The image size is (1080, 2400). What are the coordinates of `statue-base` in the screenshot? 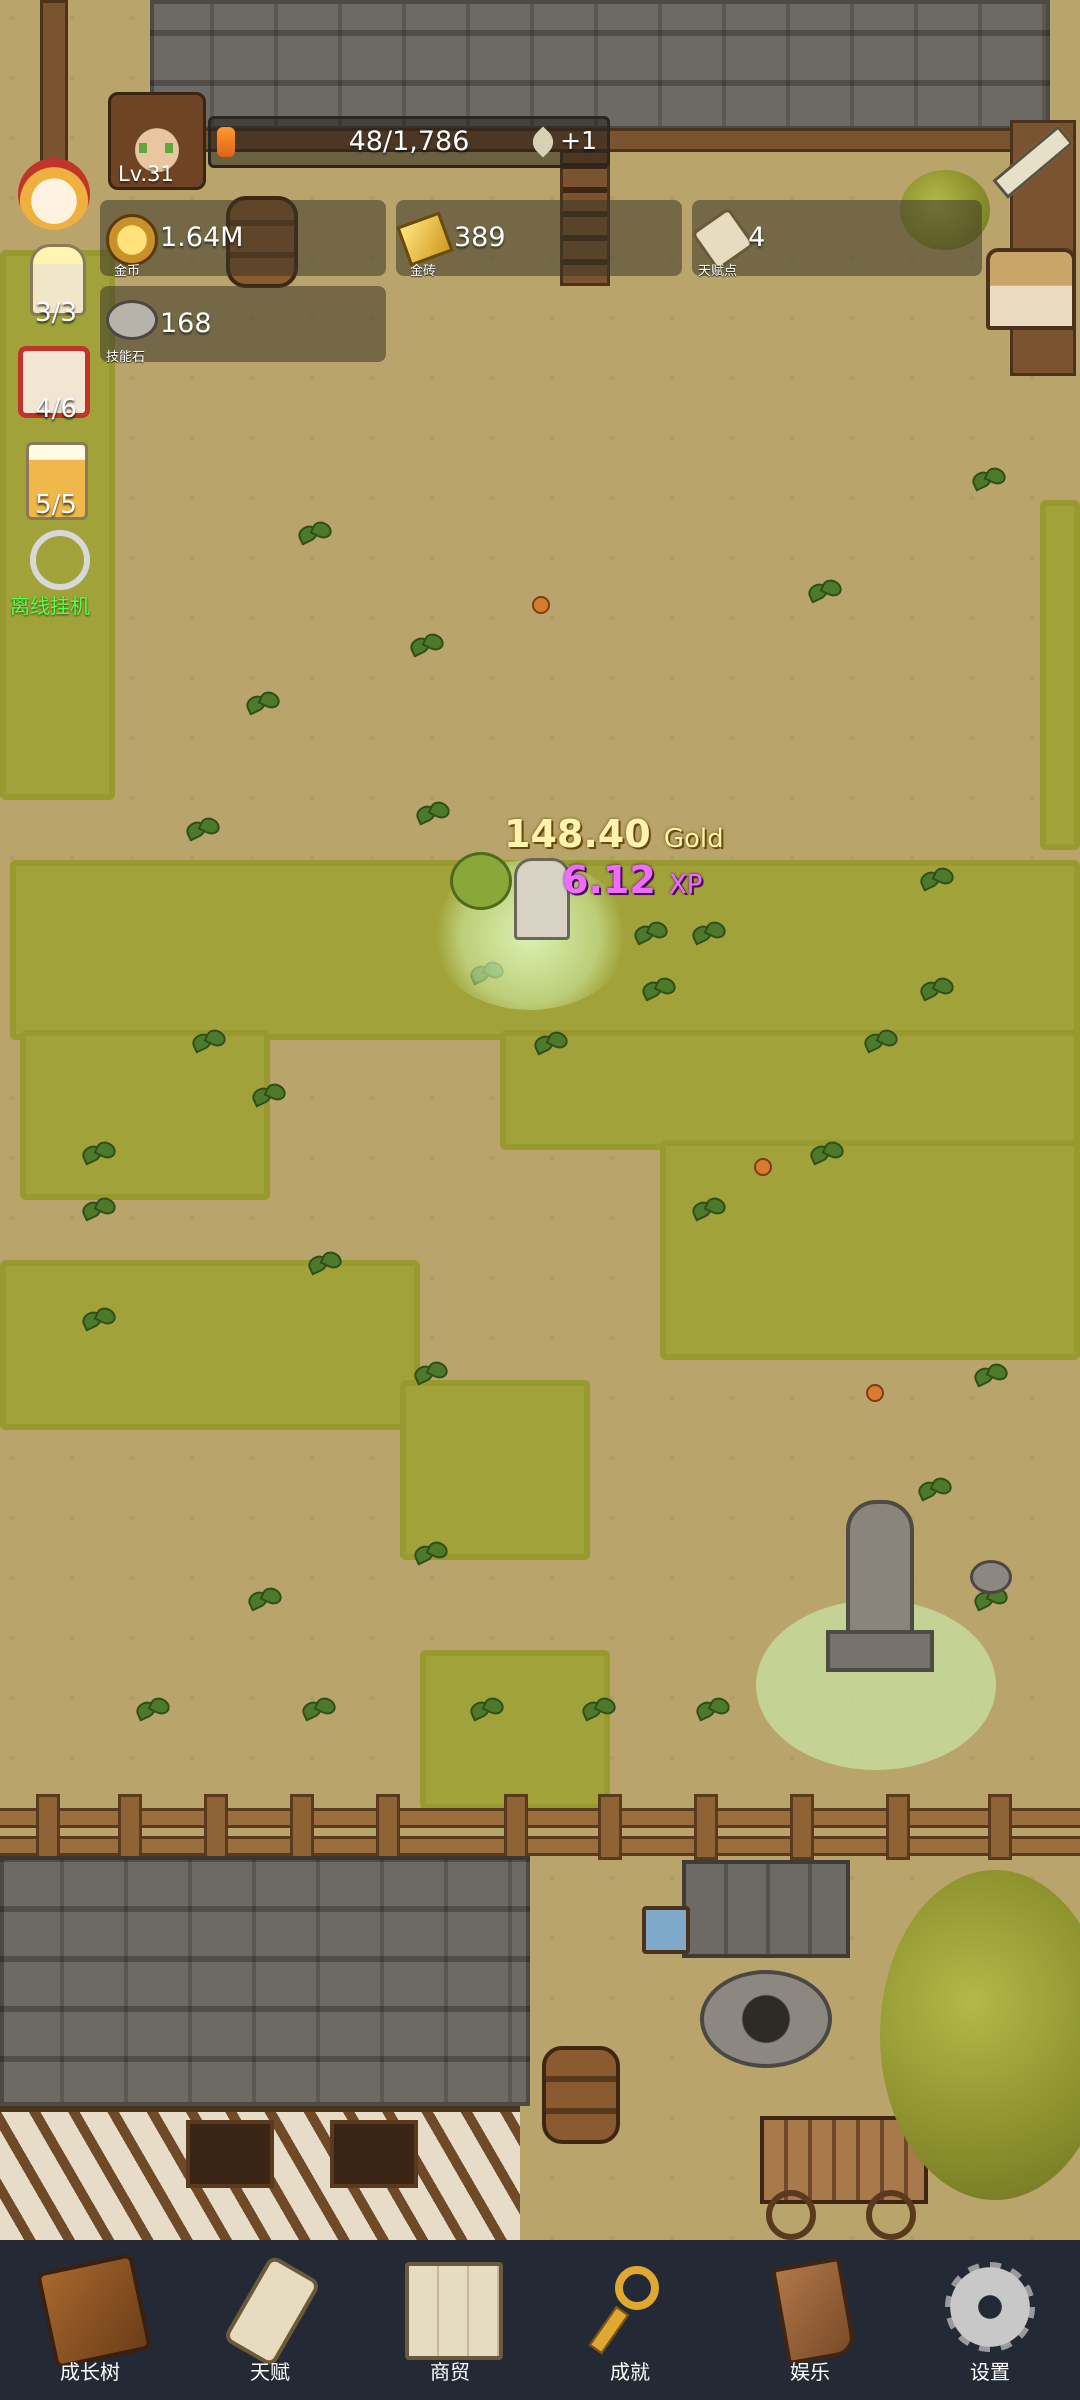 It's located at (880, 1651).